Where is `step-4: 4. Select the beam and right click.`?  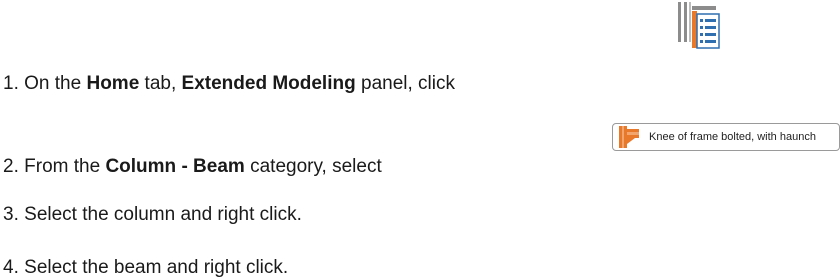 step-4: 4. Select the beam and right click. is located at coordinates (145, 268).